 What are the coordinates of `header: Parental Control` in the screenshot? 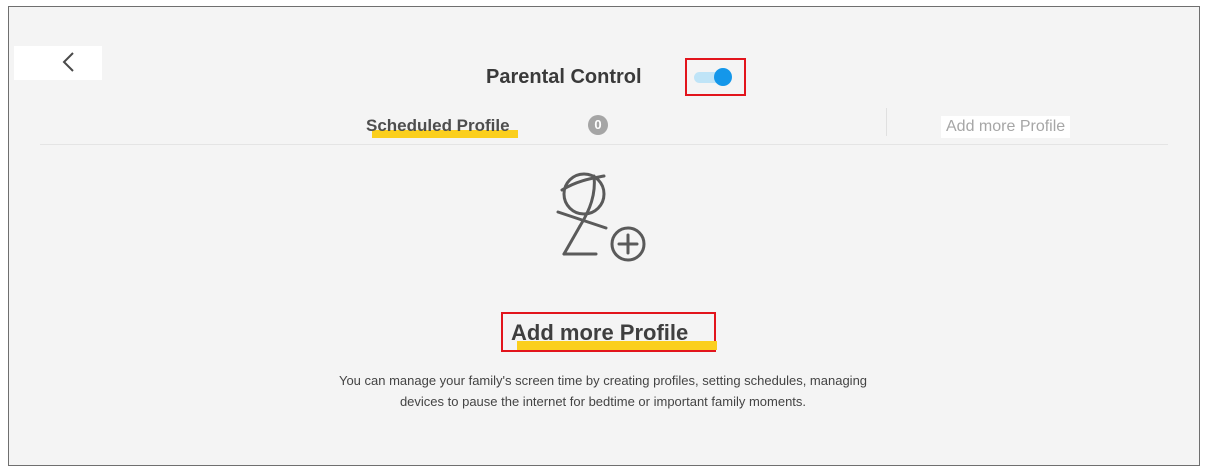 It's located at (603, 78).